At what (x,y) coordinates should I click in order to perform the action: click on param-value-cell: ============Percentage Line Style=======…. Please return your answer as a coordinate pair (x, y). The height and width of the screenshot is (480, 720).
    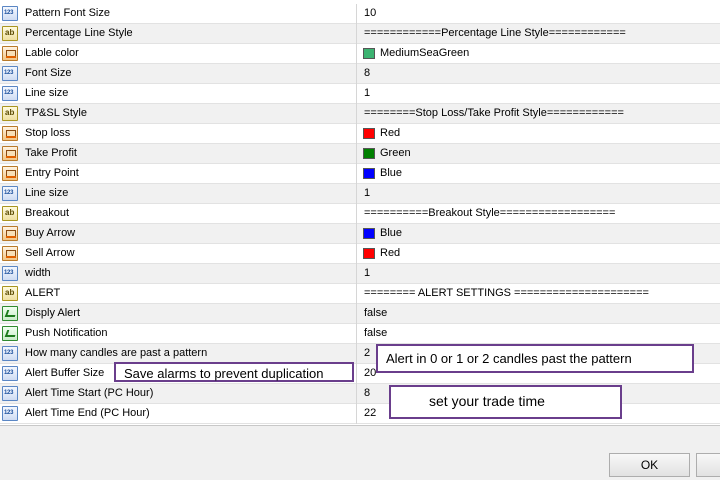
    Looking at the image, I should click on (539, 34).